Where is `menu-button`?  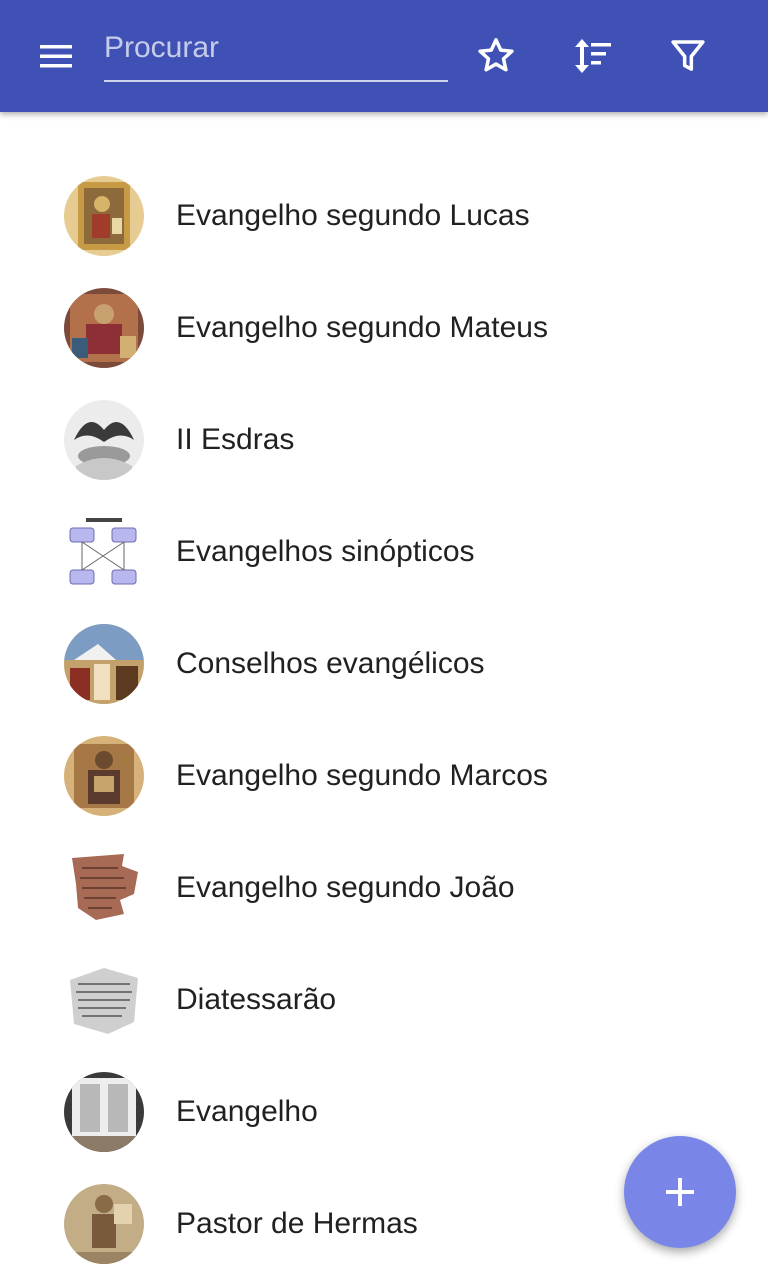 menu-button is located at coordinates (56, 56).